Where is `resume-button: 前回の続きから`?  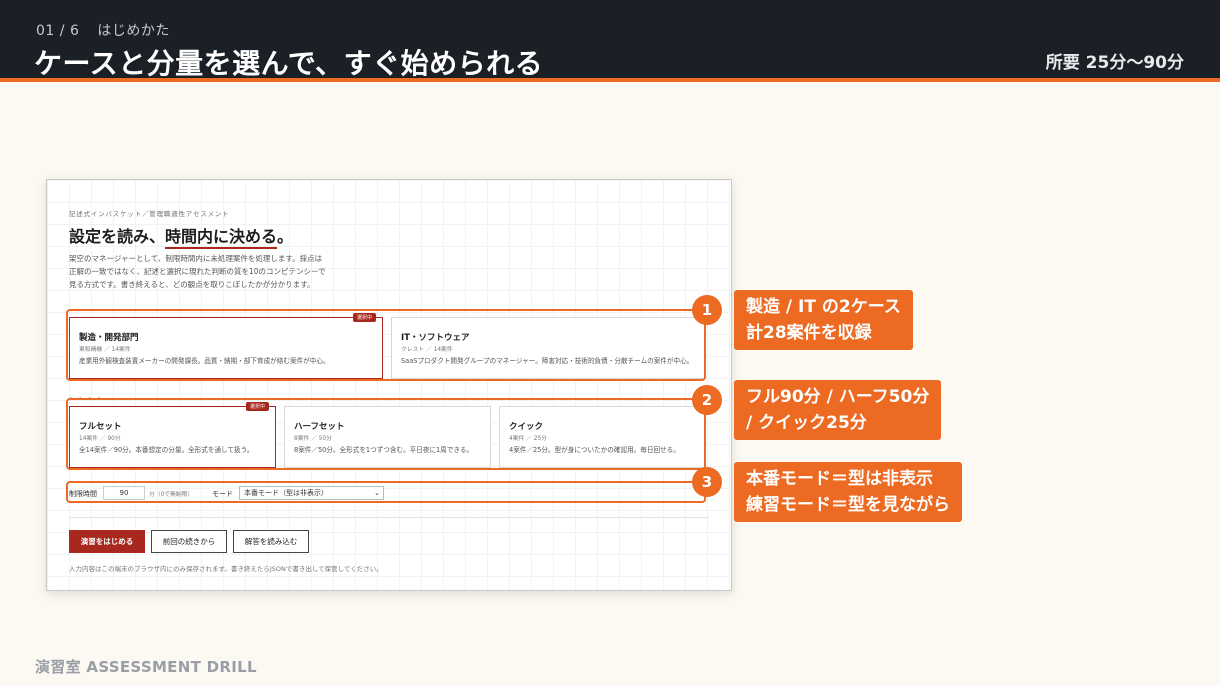 resume-button: 前回の続きから is located at coordinates (189, 541).